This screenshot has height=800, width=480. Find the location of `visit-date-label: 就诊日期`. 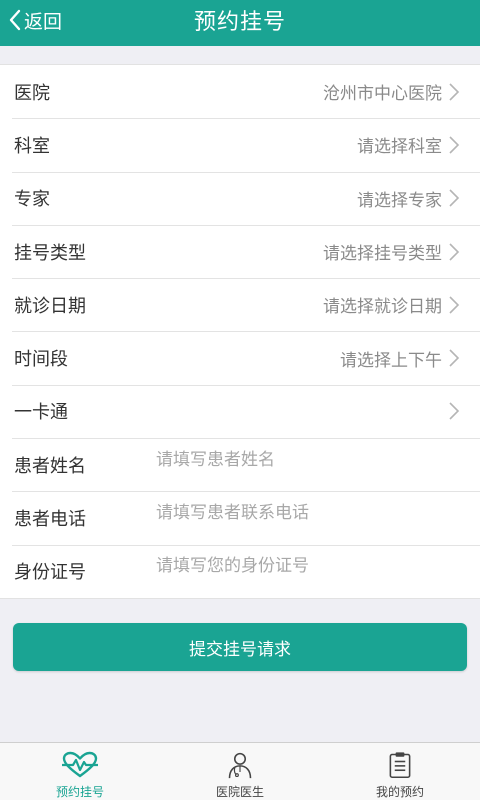

visit-date-label: 就诊日期 is located at coordinates (50, 306).